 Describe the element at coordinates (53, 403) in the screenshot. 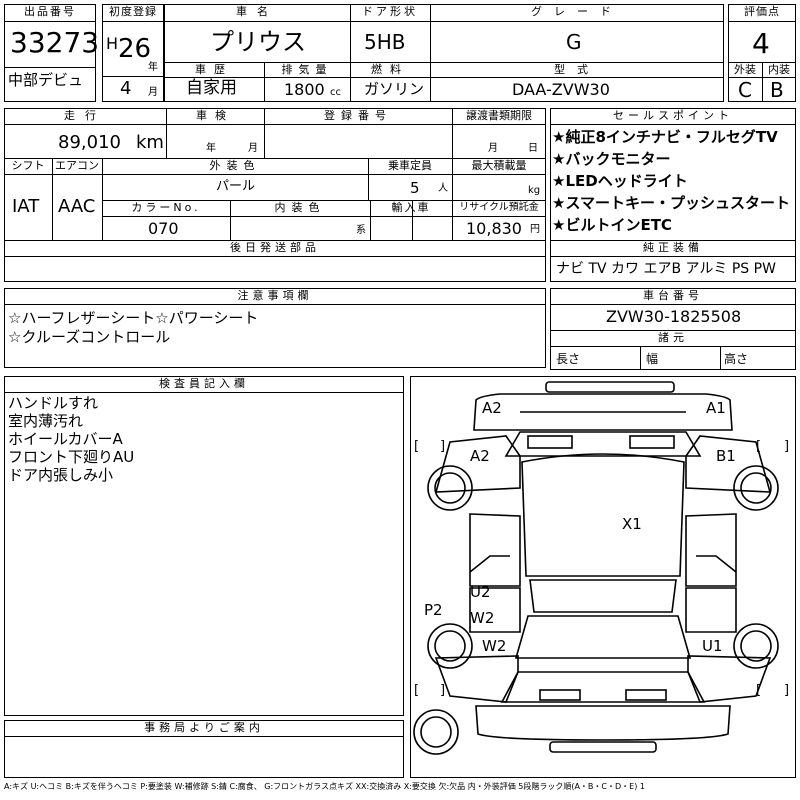

I see `inspector-line-1: ハンドルすれ` at that location.